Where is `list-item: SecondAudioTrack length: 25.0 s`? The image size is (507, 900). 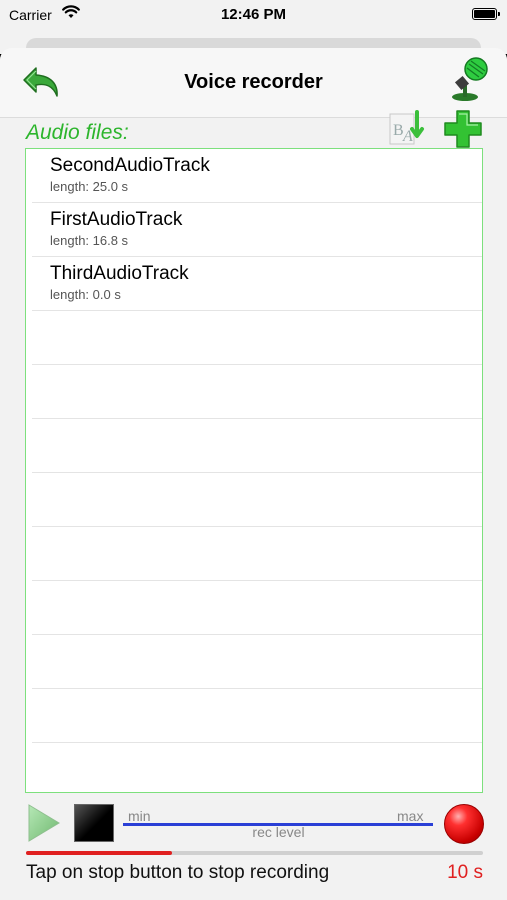 list-item: SecondAudioTrack length: 25.0 s is located at coordinates (257, 176).